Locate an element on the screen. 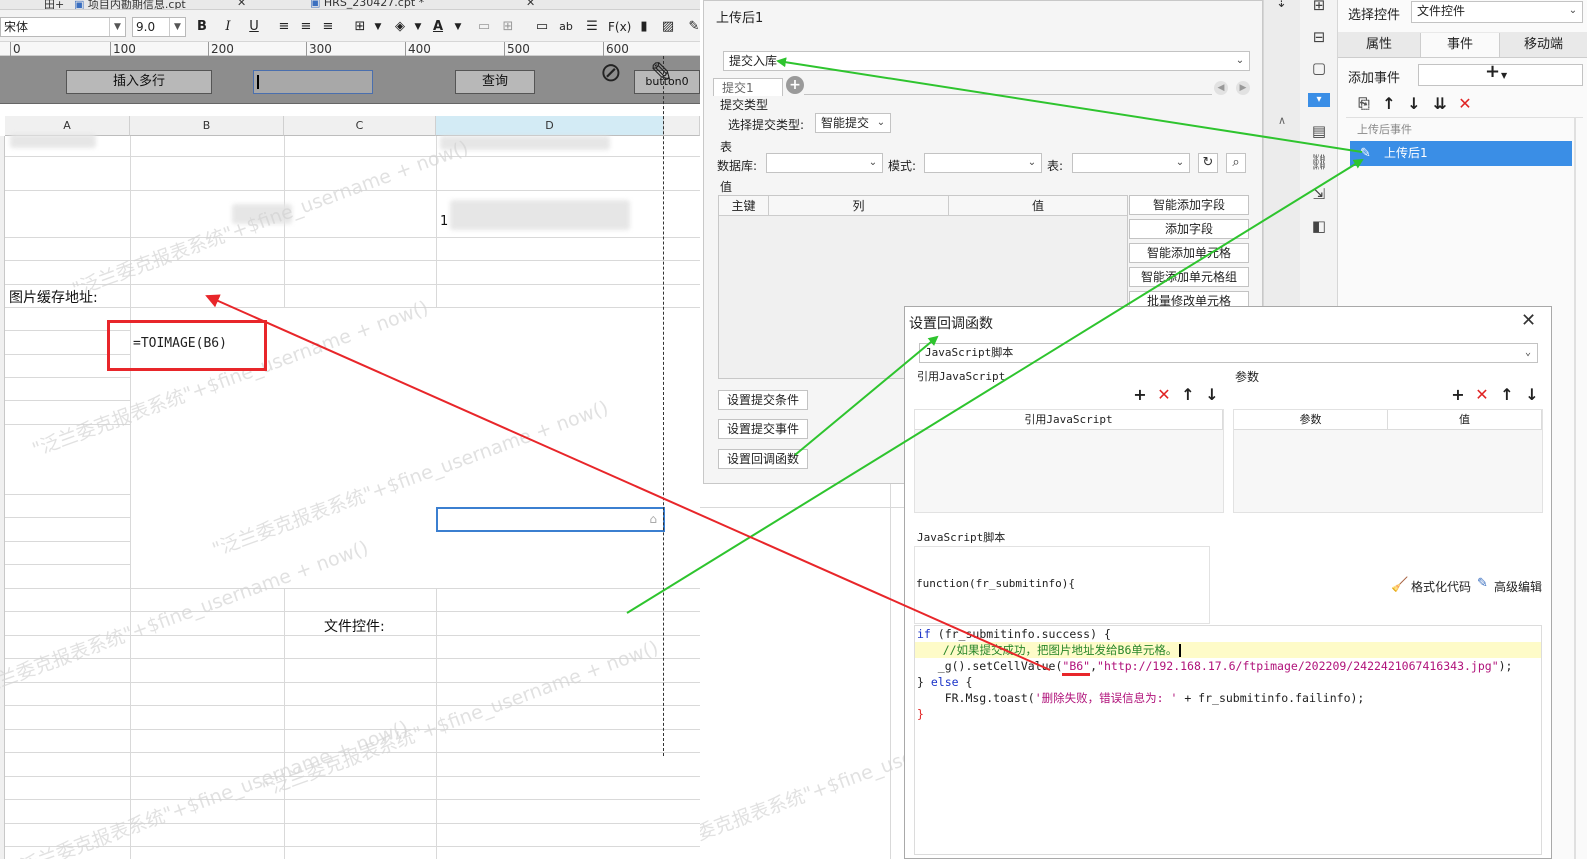 The width and height of the screenshot is (1587, 859). chart-icon: ▮ is located at coordinates (644, 27).